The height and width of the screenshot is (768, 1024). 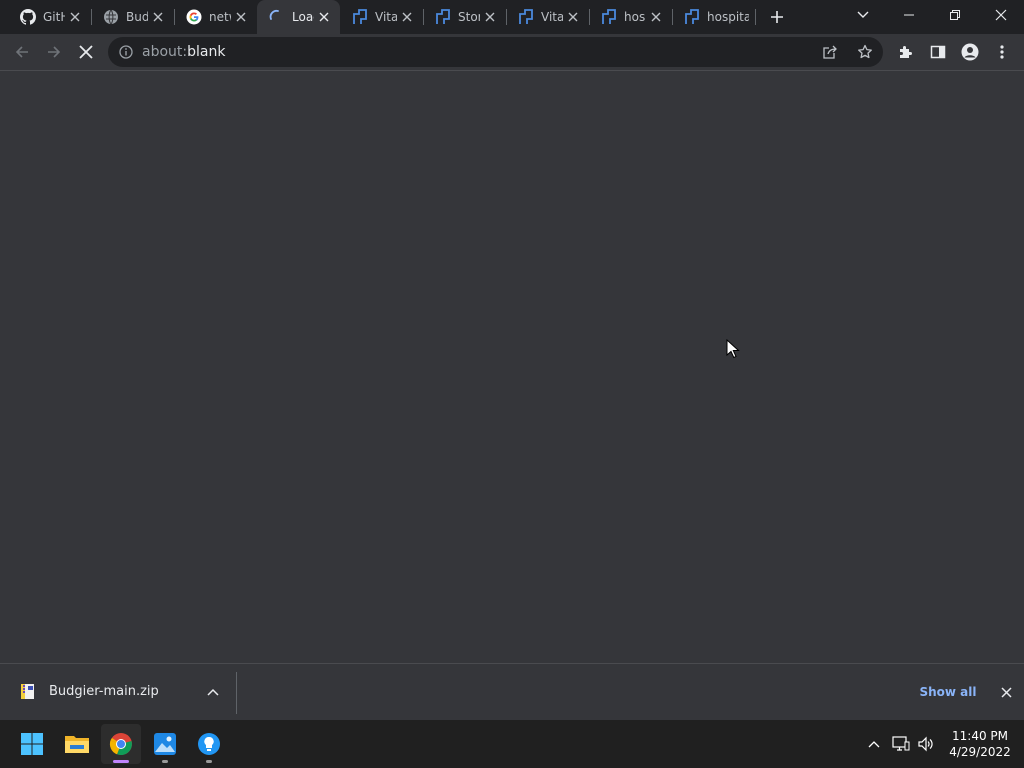 I want to click on close-shelf-button, so click(x=1006, y=692).